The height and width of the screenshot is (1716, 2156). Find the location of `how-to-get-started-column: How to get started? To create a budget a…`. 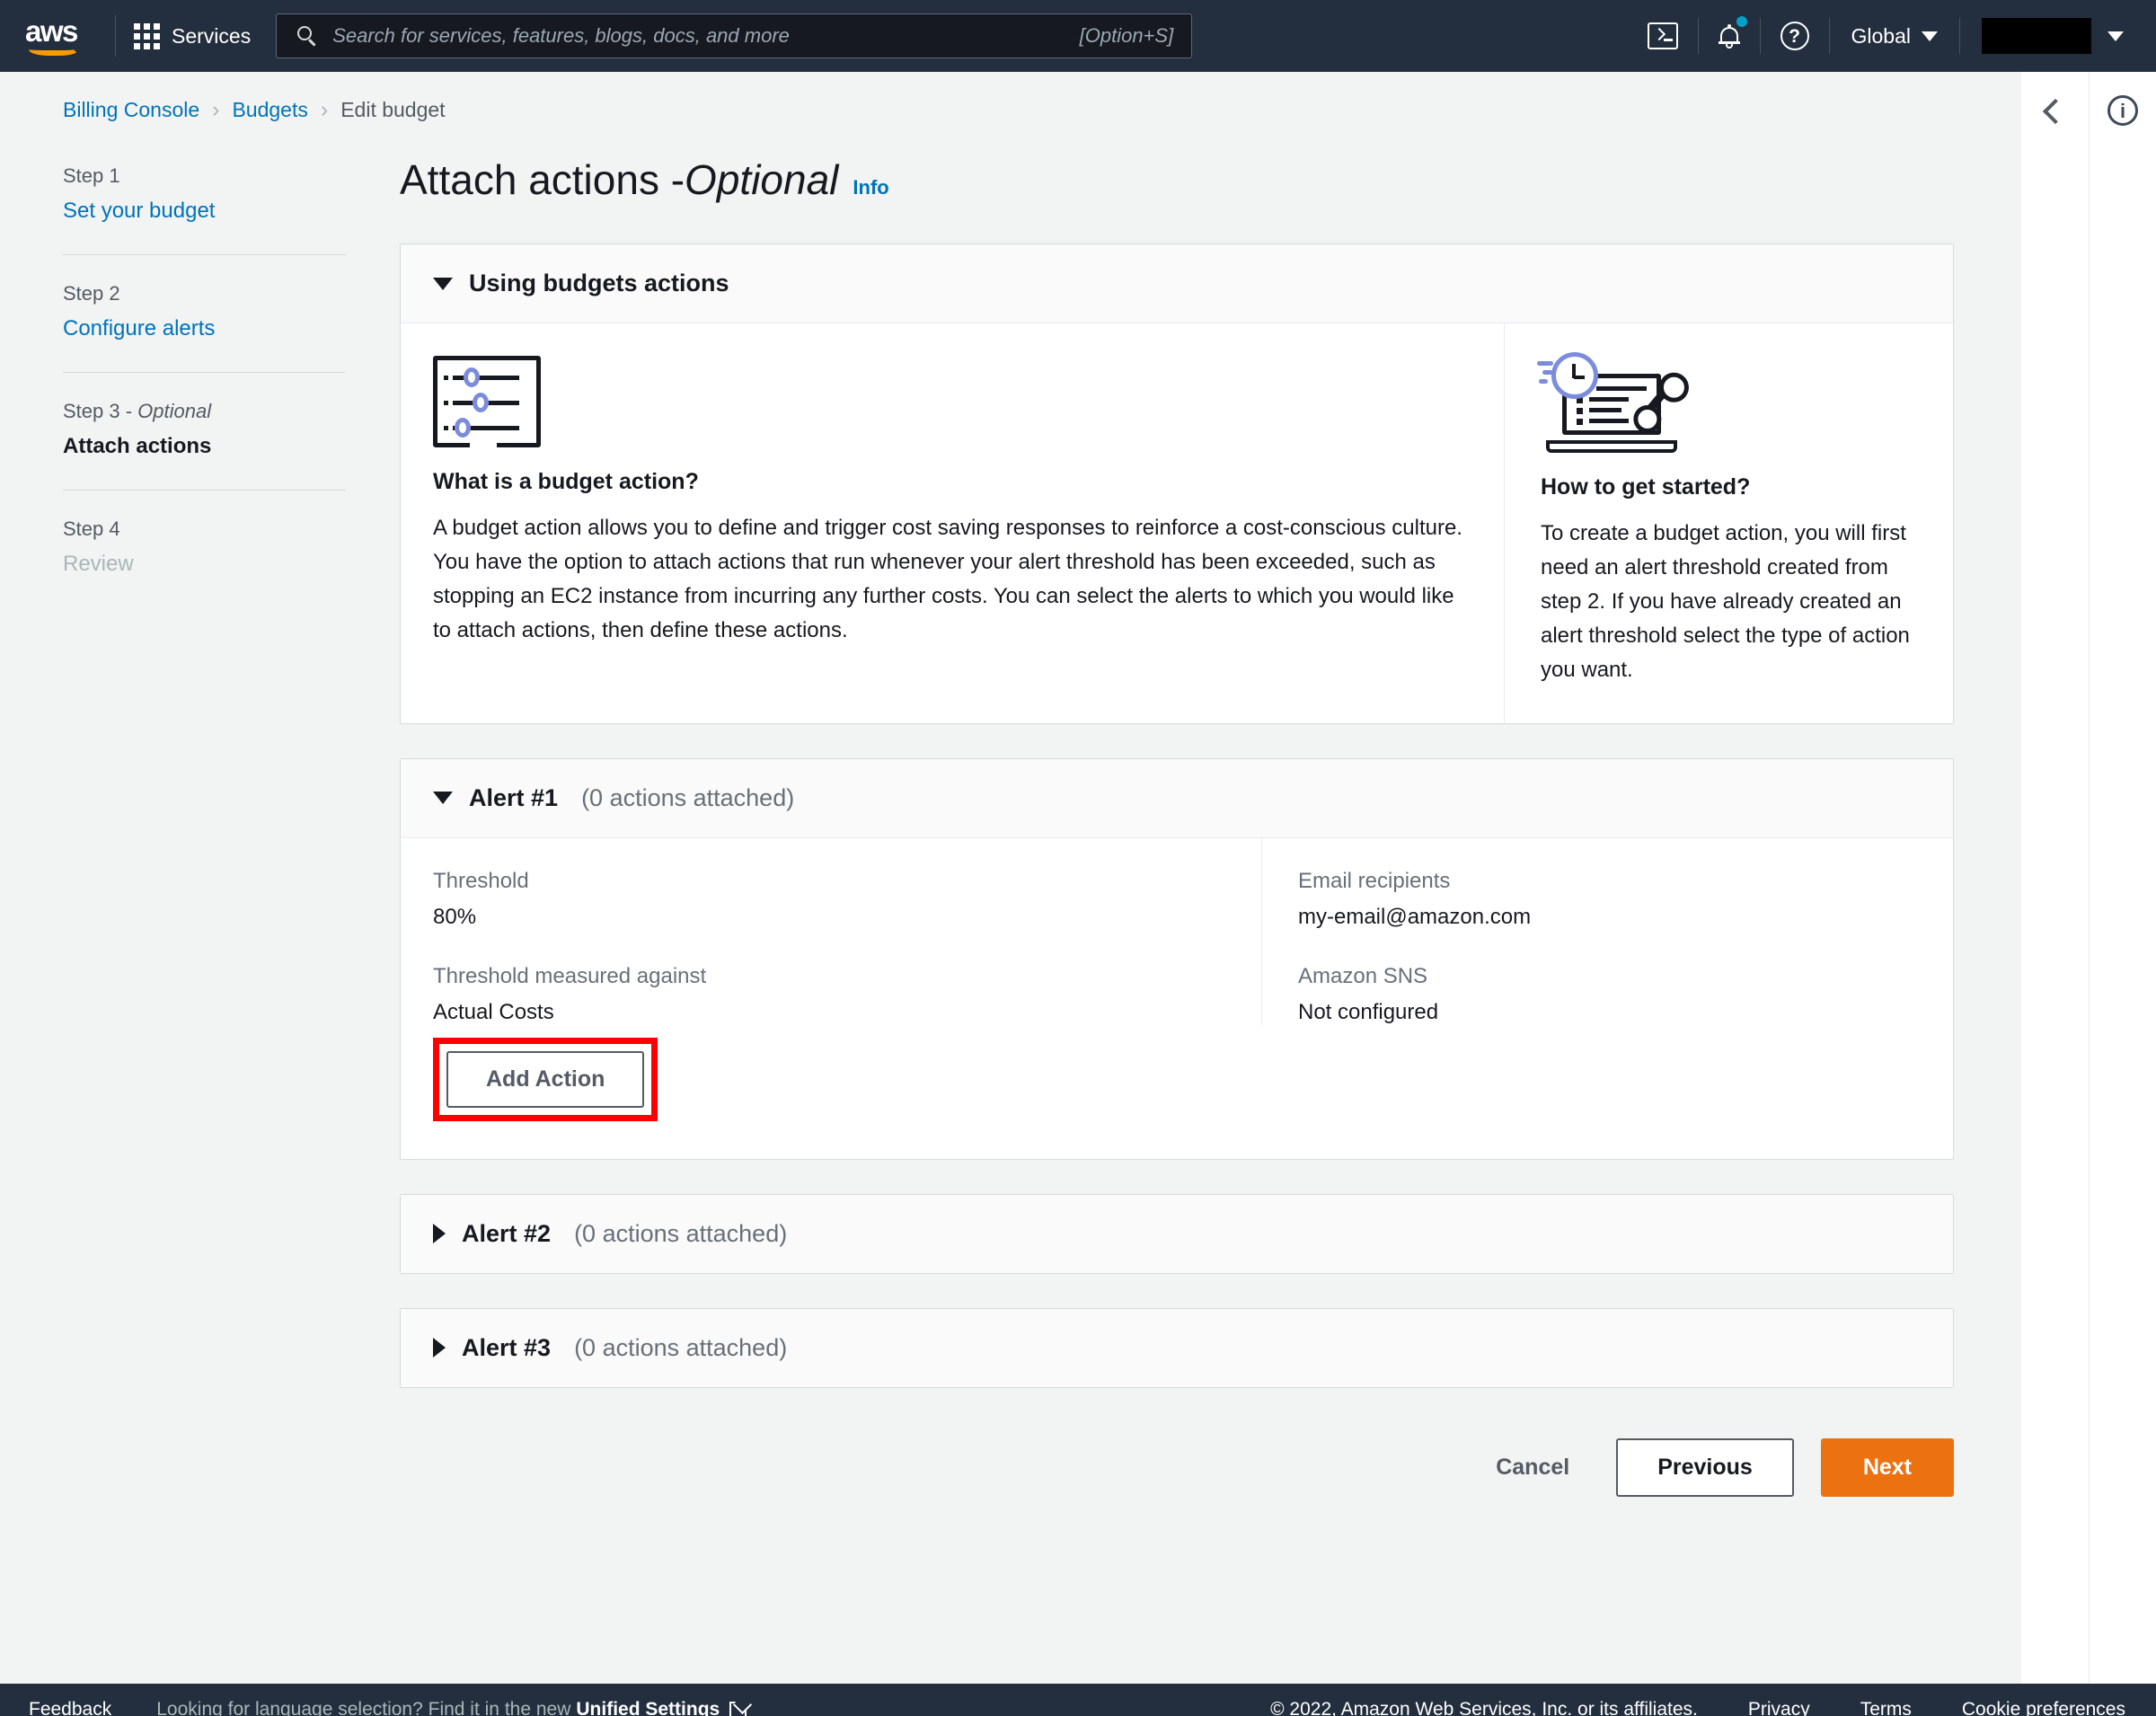

how-to-get-started-column: How to get started? To create a budget a… is located at coordinates (1729, 523).